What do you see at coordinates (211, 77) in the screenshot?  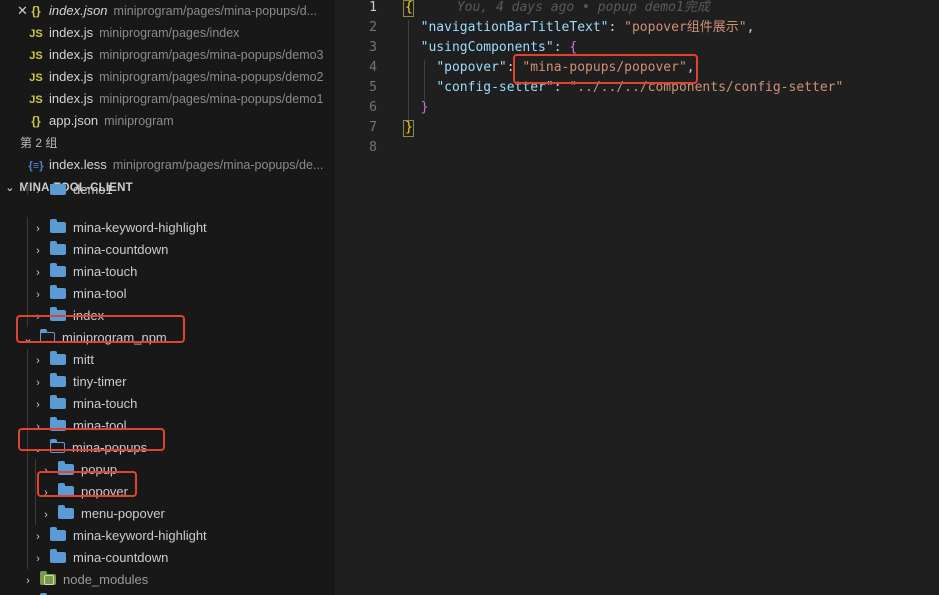 I see `file-path: miniprogram/pages/mina-popups/demo2` at bounding box center [211, 77].